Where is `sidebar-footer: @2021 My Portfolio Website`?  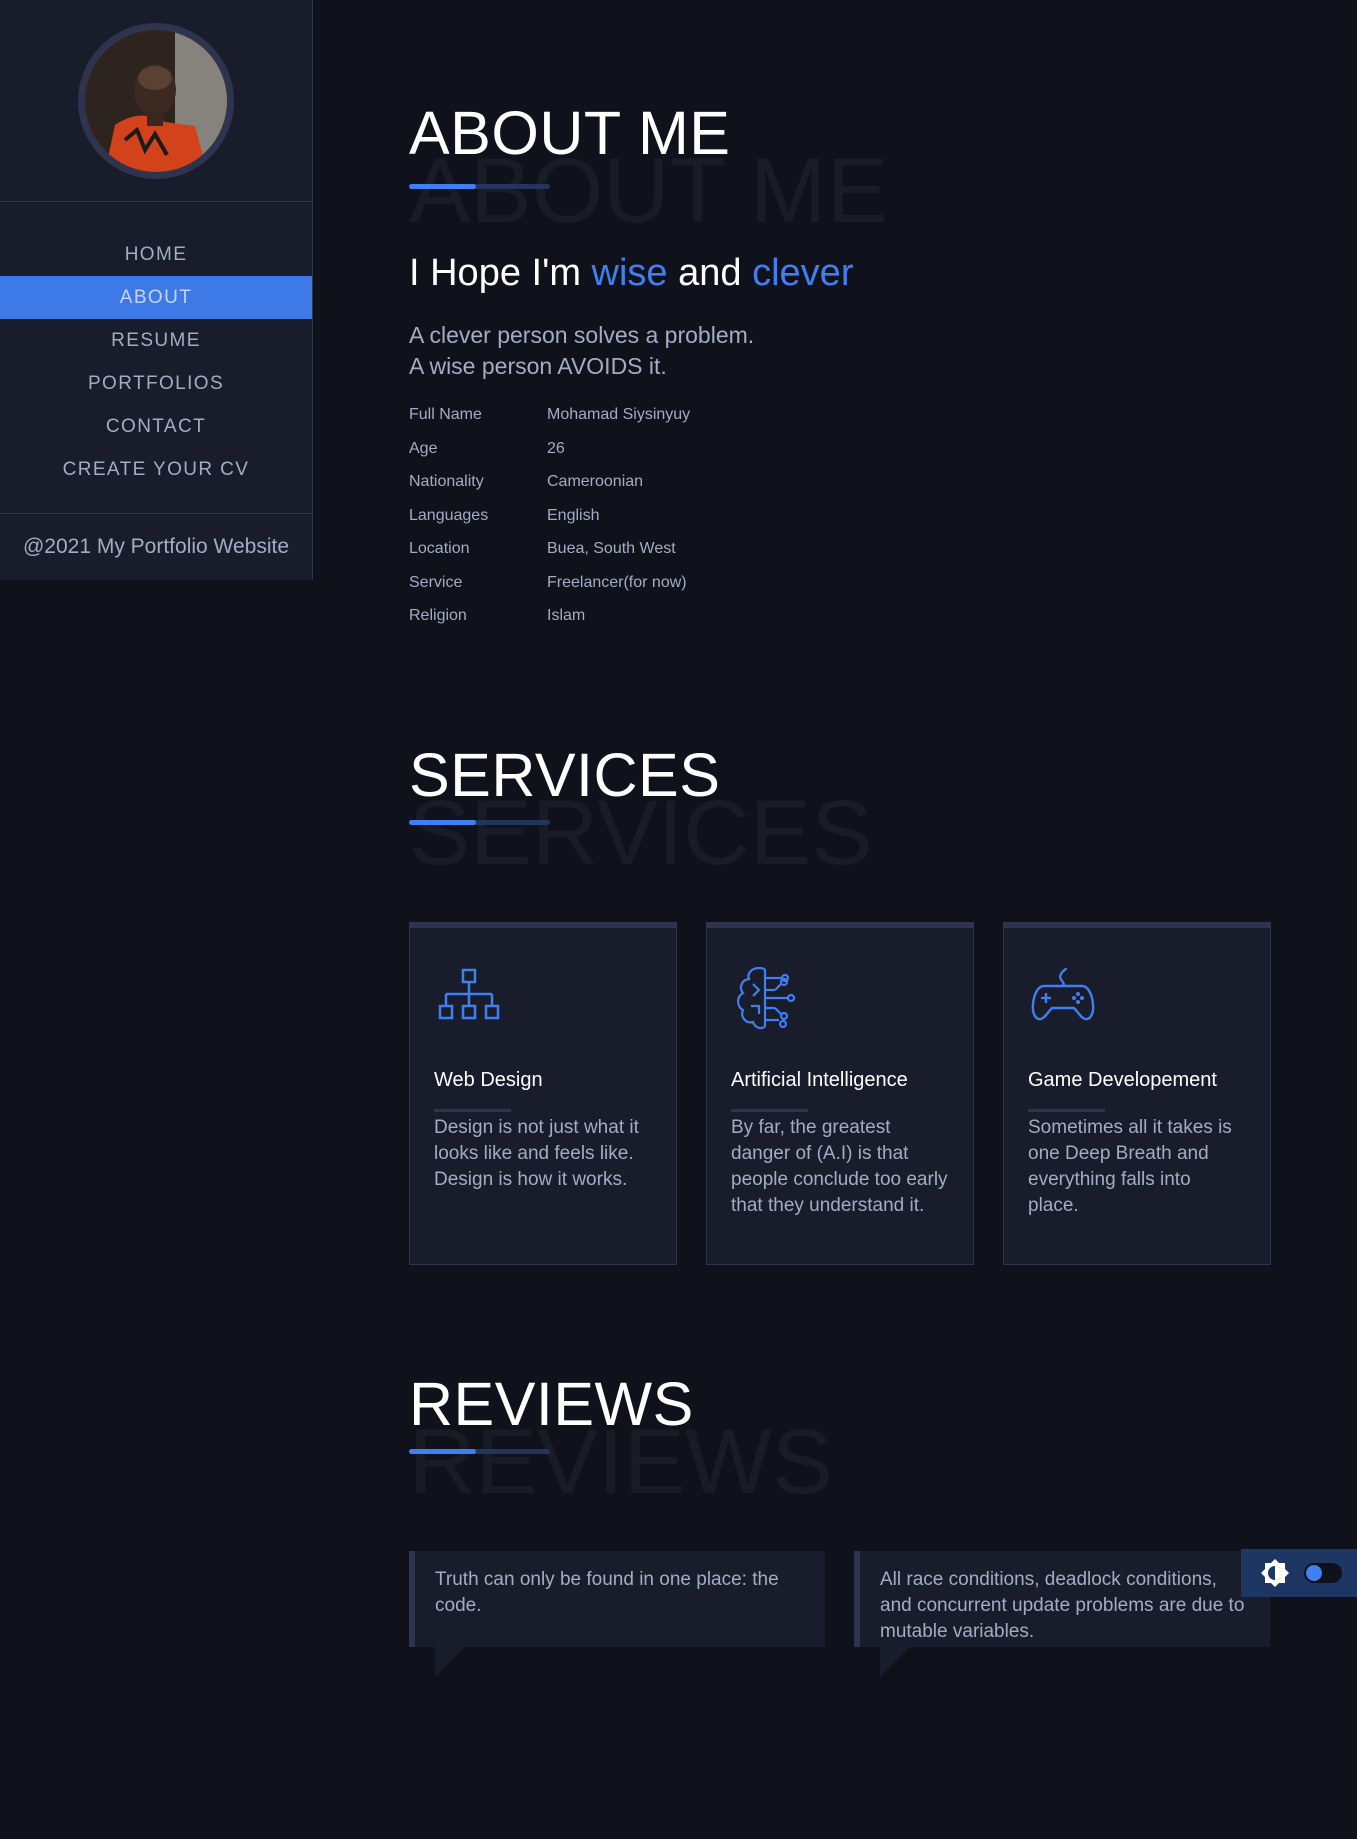 sidebar-footer: @2021 My Portfolio Website is located at coordinates (156, 546).